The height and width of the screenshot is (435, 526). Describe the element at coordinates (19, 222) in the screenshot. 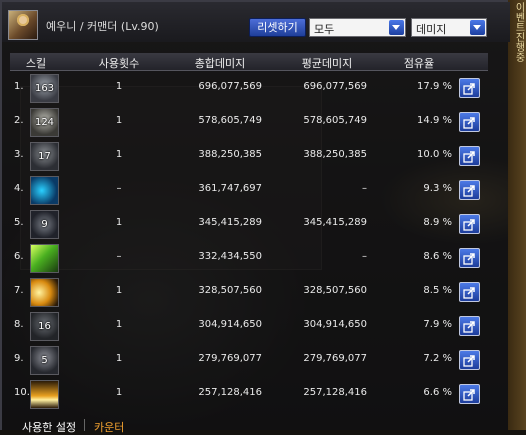

I see `row-rank: 5.` at that location.